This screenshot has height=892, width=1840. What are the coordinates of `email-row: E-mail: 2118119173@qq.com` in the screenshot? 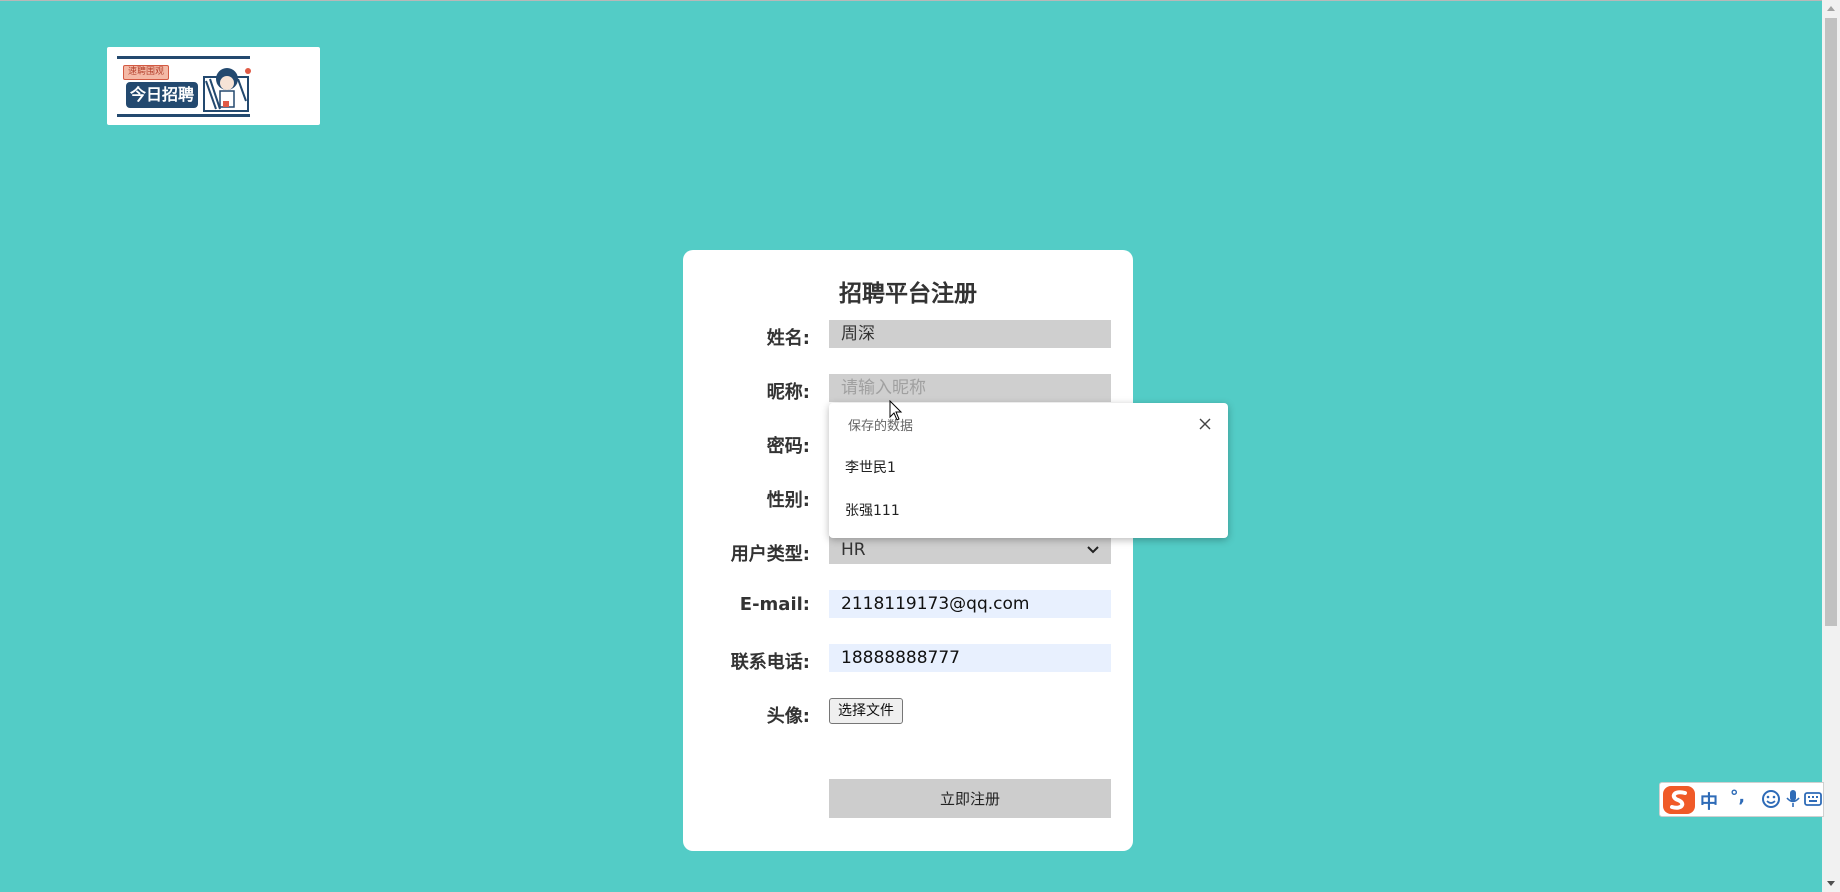 It's located at (908, 605).